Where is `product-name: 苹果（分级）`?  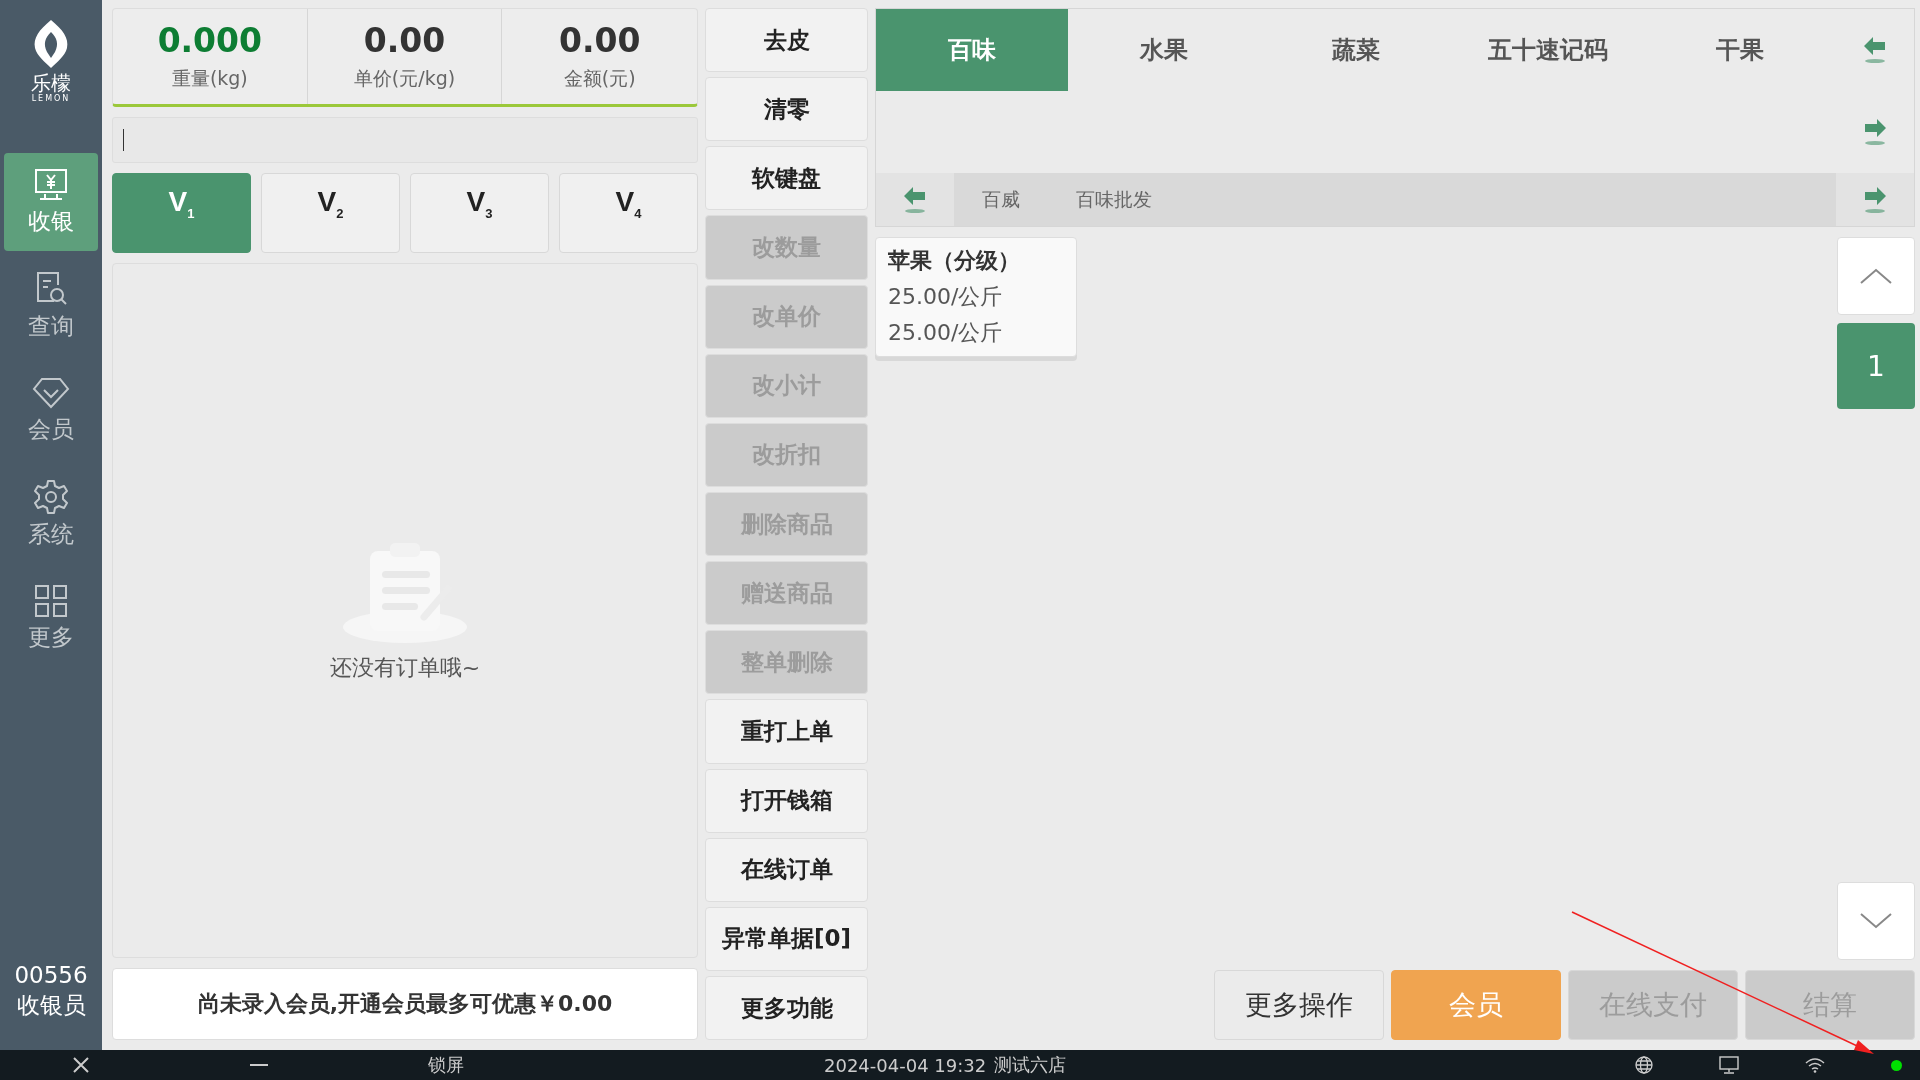 product-name: 苹果（分级） is located at coordinates (954, 261).